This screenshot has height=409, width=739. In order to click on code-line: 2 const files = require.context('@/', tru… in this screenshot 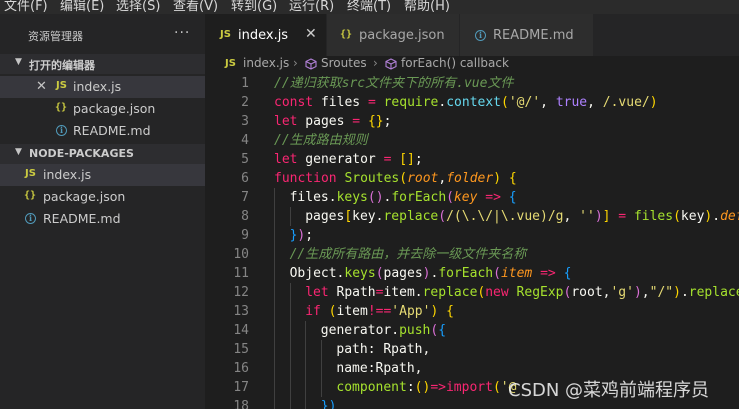, I will do `click(472, 102)`.